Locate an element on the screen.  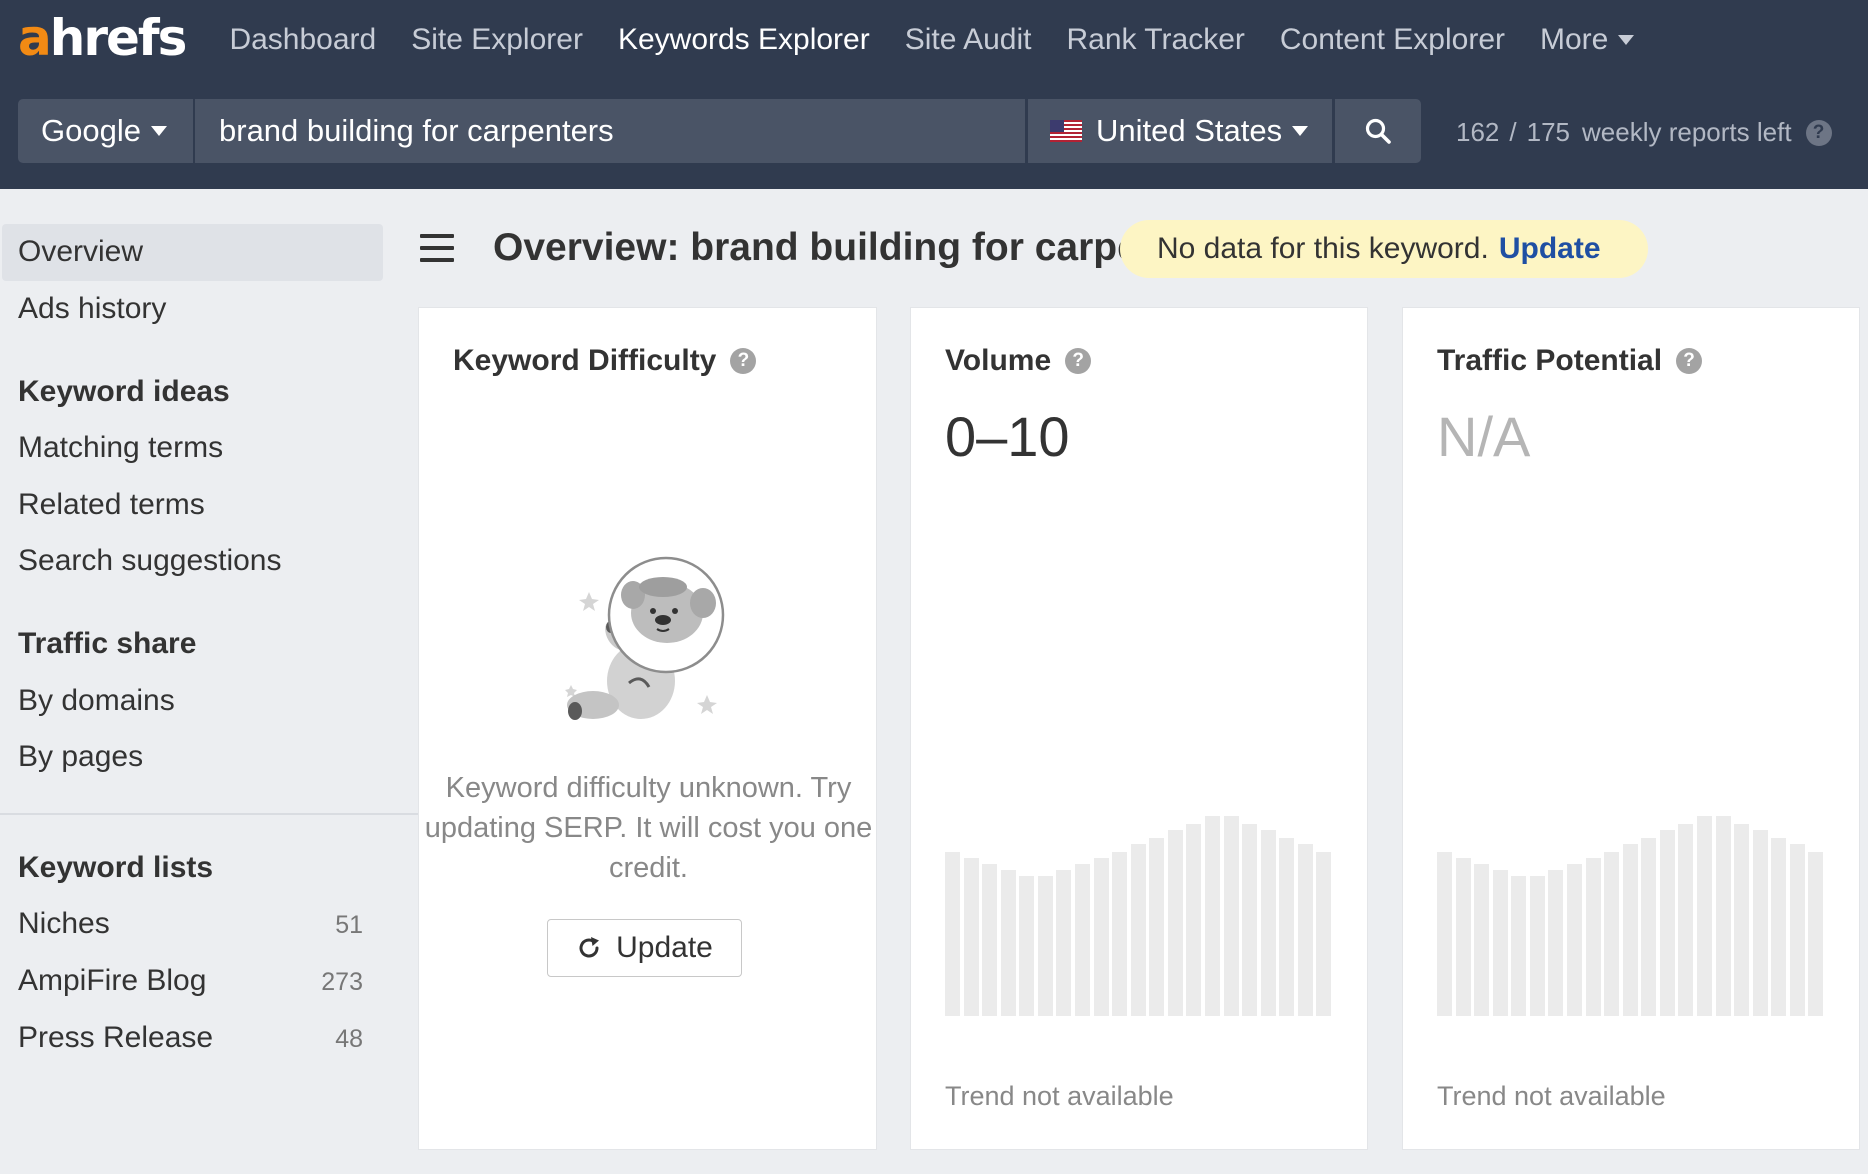
sidebar-item-by-pages: By pages is located at coordinates (80, 757).